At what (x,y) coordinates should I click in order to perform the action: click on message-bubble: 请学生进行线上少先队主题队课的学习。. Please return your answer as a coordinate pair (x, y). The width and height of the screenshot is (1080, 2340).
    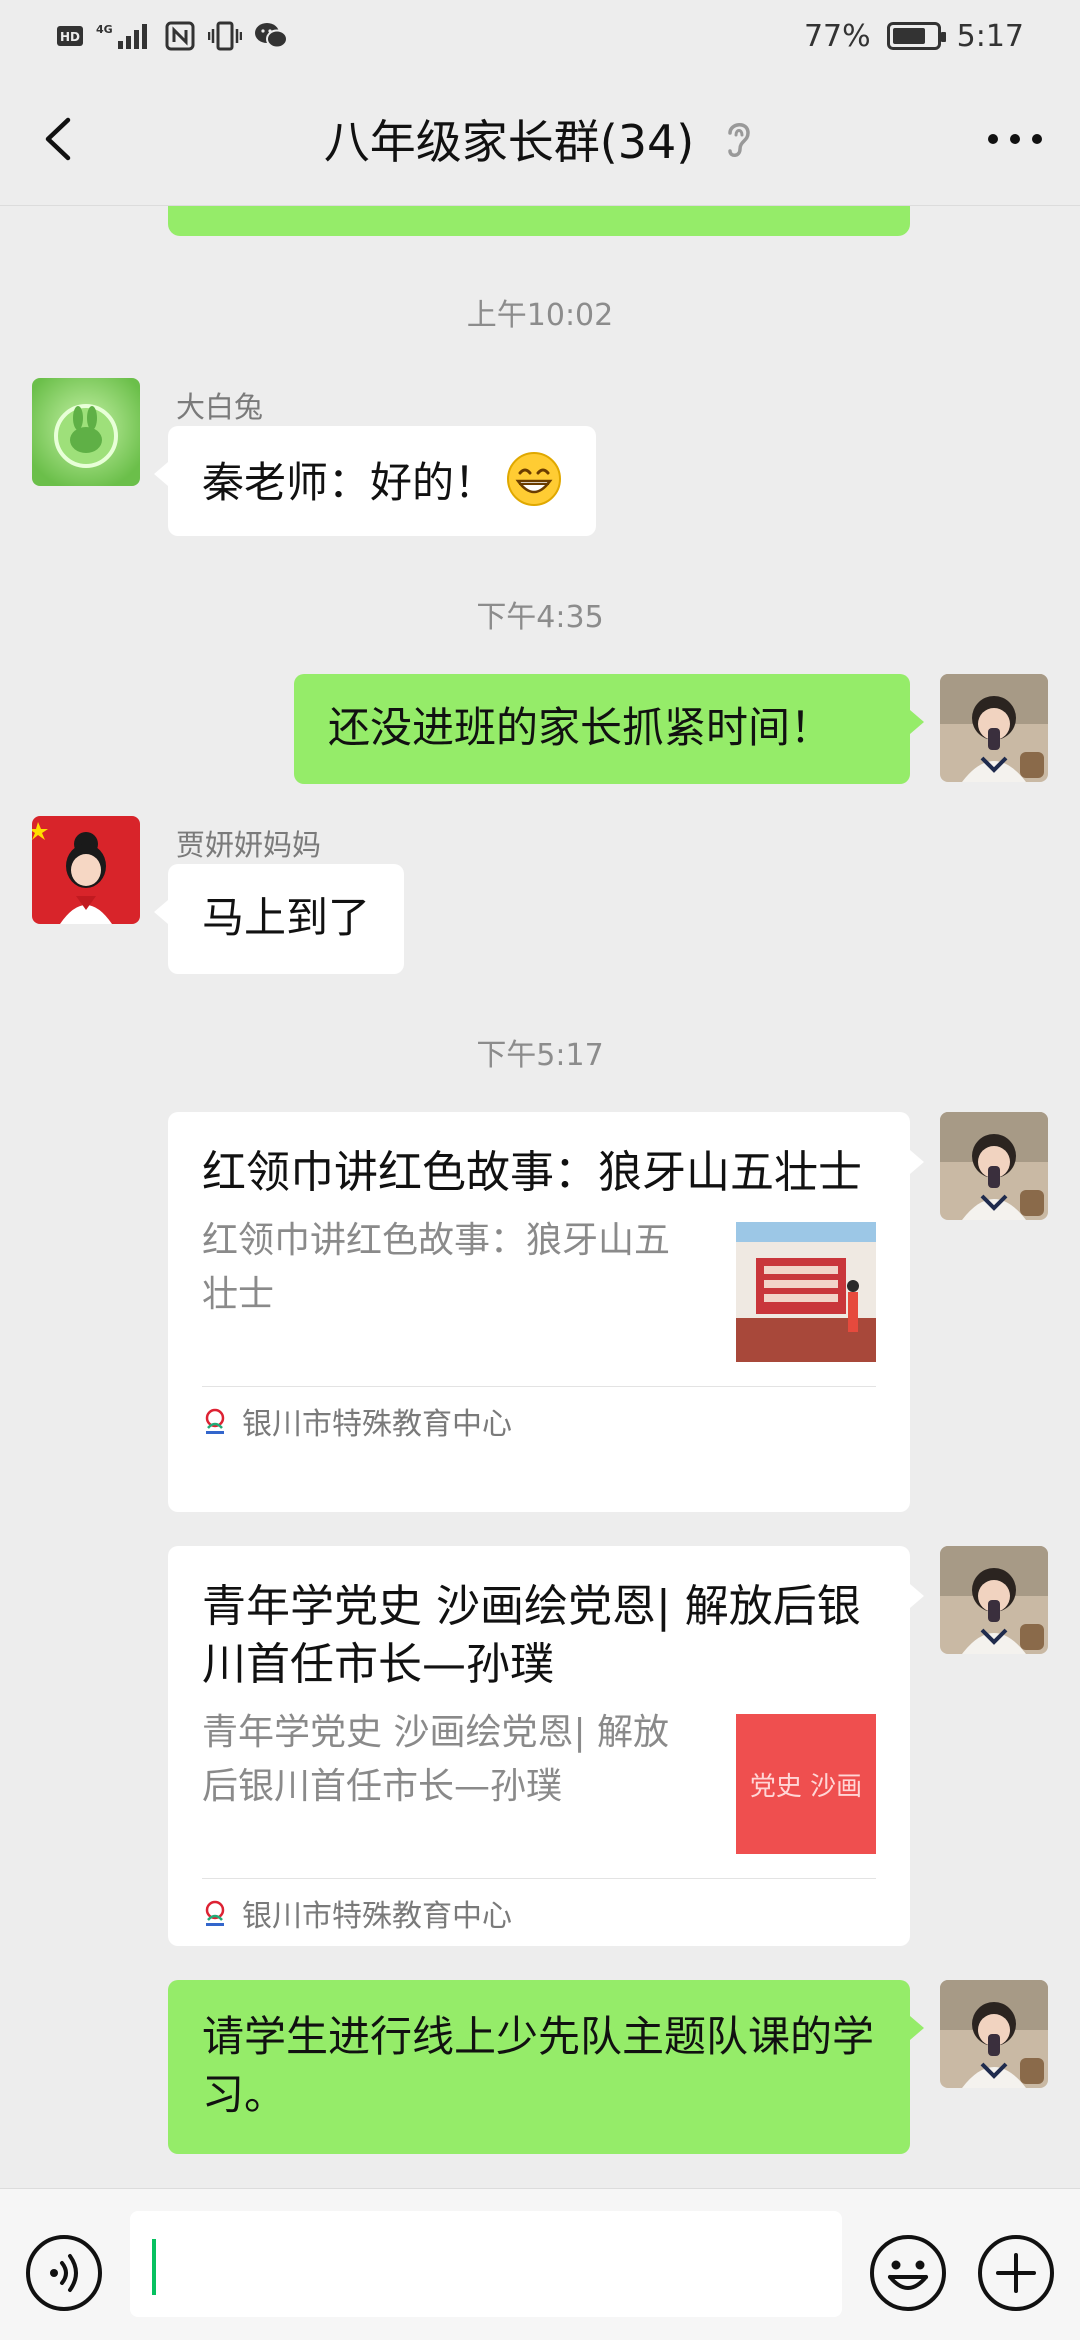
    Looking at the image, I should click on (546, 2067).